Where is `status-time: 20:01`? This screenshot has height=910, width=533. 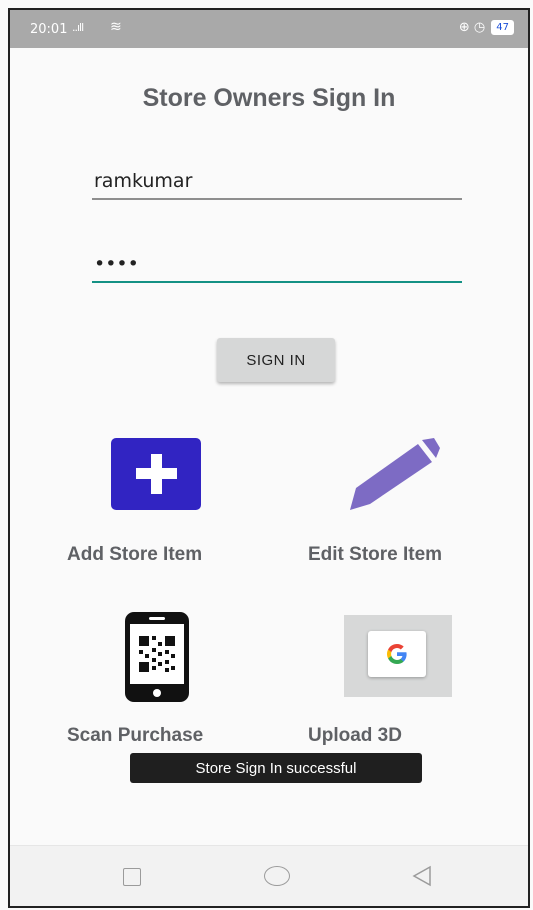 status-time: 20:01 is located at coordinates (49, 29).